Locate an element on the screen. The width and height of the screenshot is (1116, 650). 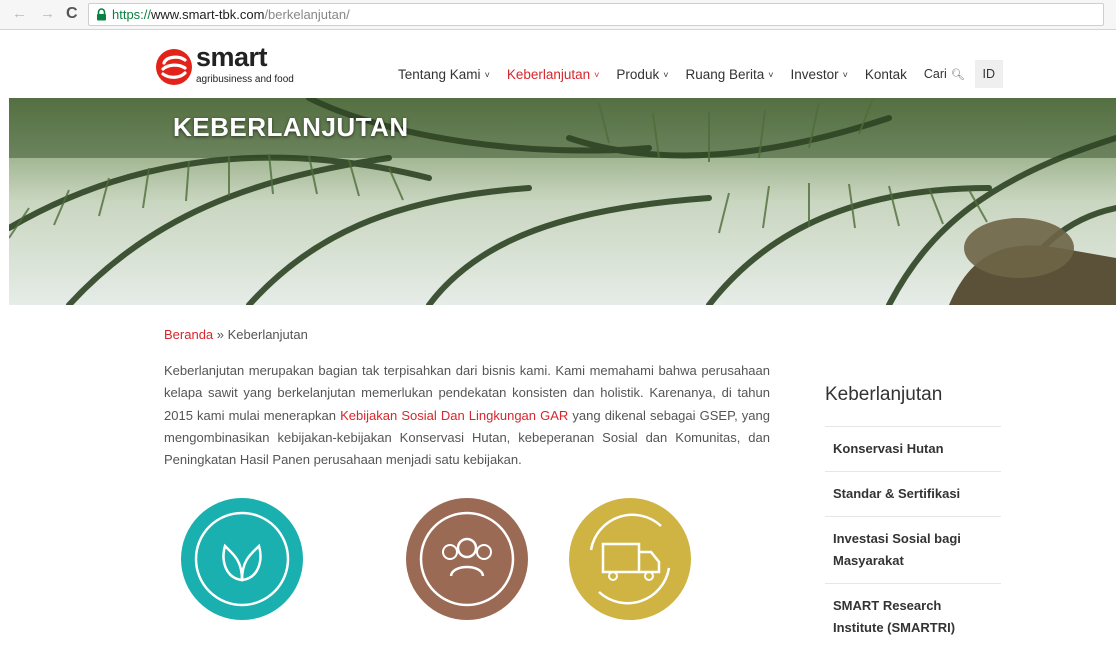
back-button: ← is located at coordinates (19, 14).